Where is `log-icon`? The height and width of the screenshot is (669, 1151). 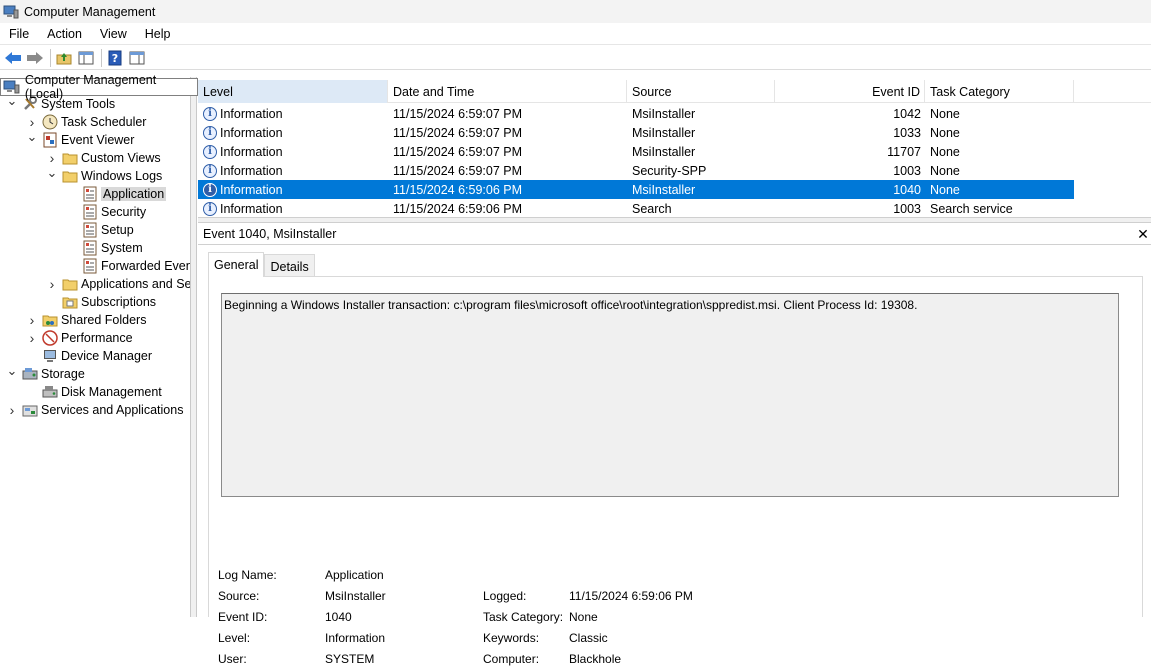
log-icon is located at coordinates (90, 266).